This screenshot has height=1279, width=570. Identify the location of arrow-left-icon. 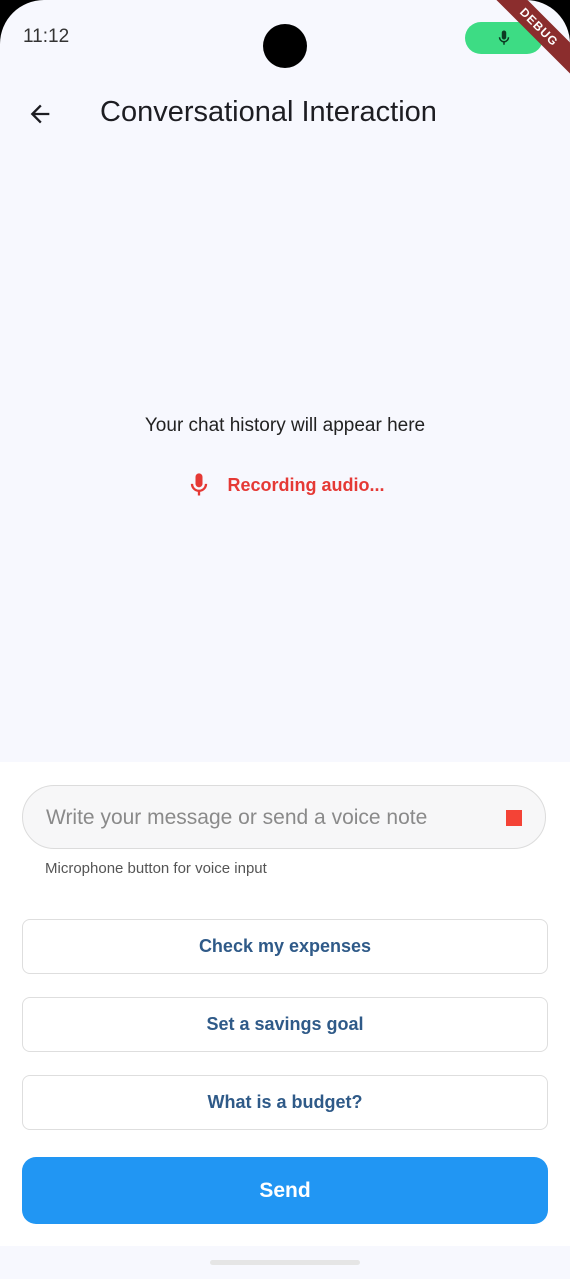
(40, 114).